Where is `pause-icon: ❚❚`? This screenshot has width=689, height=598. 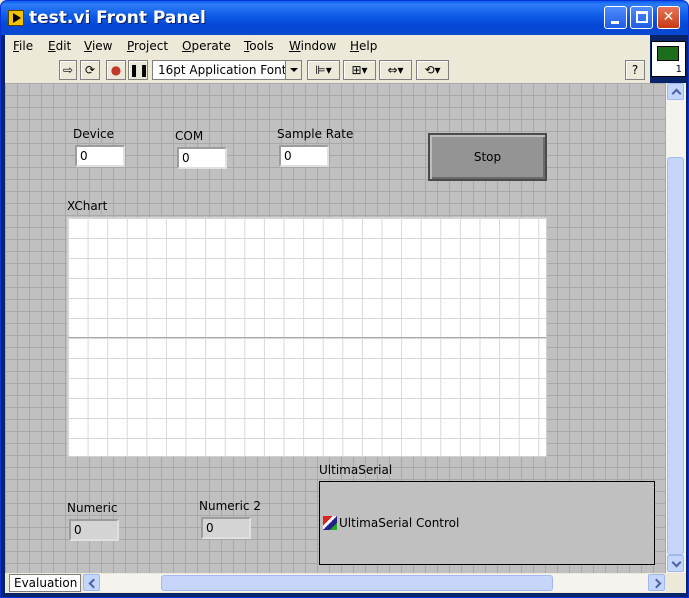 pause-icon: ❚❚ is located at coordinates (139, 70).